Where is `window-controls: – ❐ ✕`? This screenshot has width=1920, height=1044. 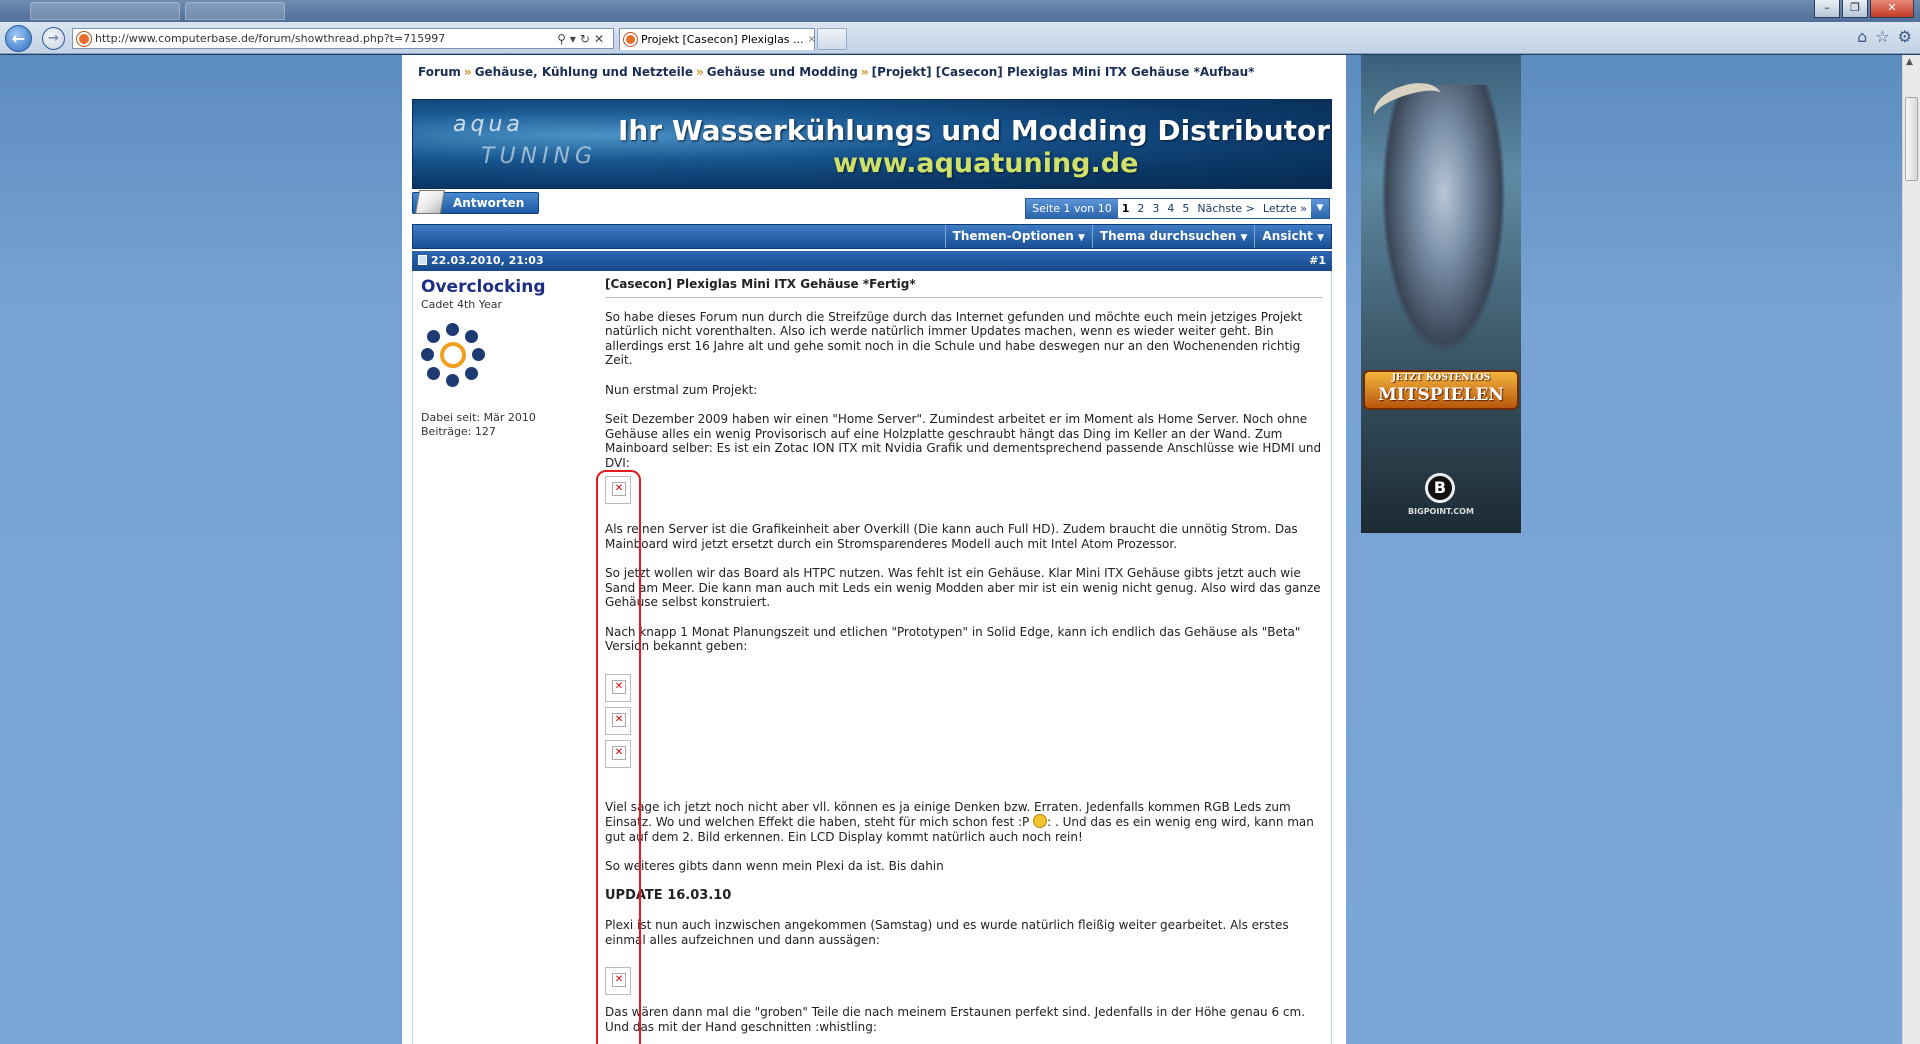
window-controls: – ❐ ✕ is located at coordinates (1864, 9).